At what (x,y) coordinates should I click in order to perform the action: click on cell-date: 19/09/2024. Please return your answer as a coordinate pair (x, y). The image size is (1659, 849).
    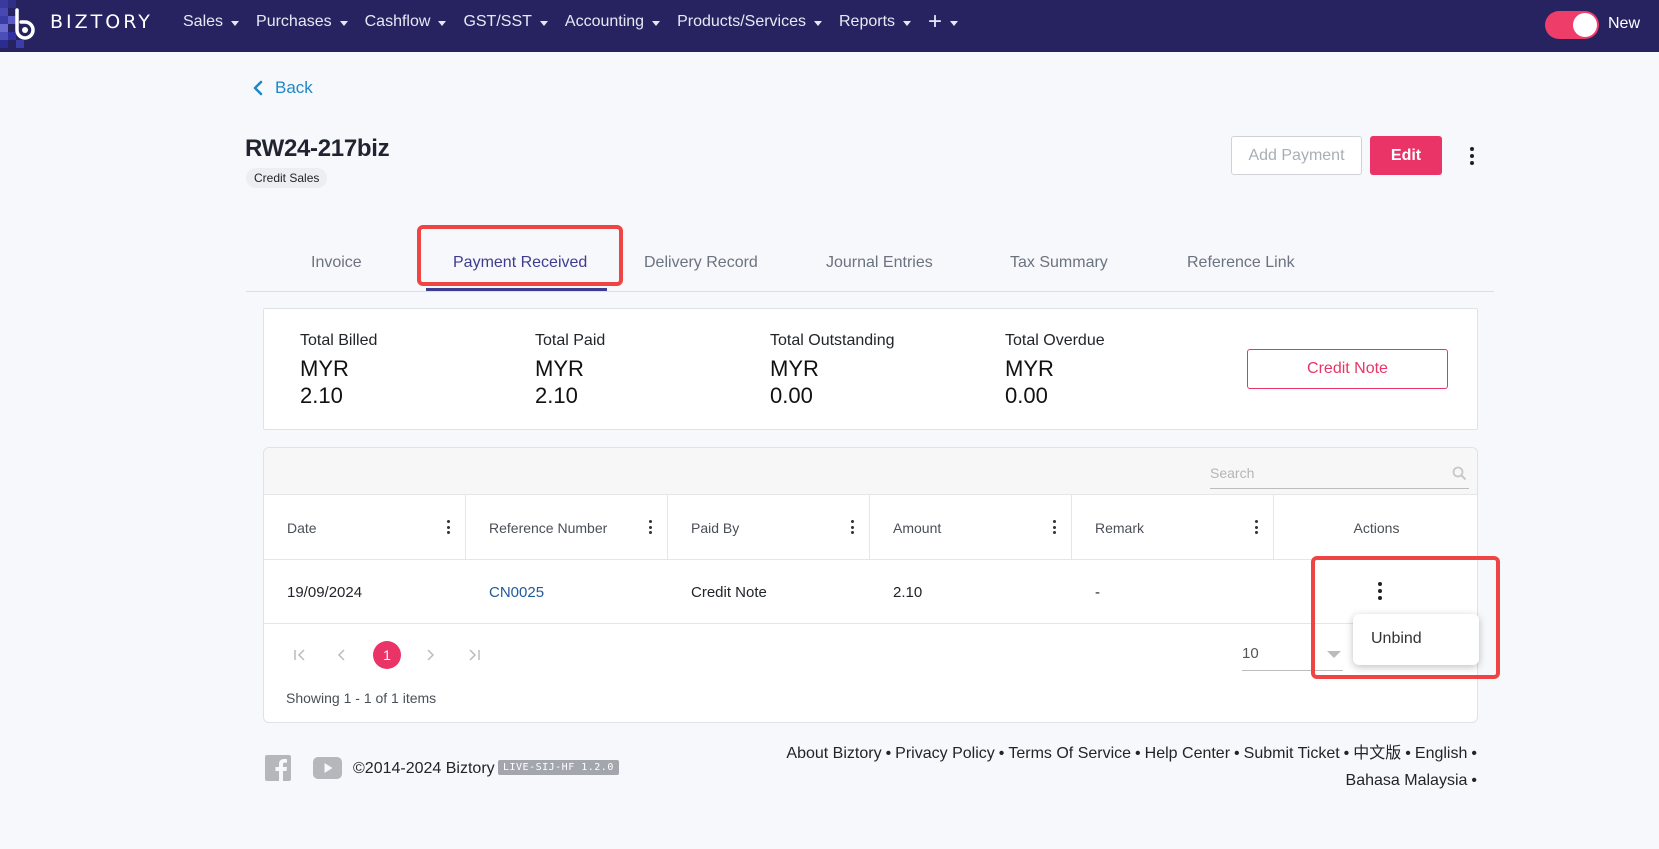
    Looking at the image, I should click on (325, 592).